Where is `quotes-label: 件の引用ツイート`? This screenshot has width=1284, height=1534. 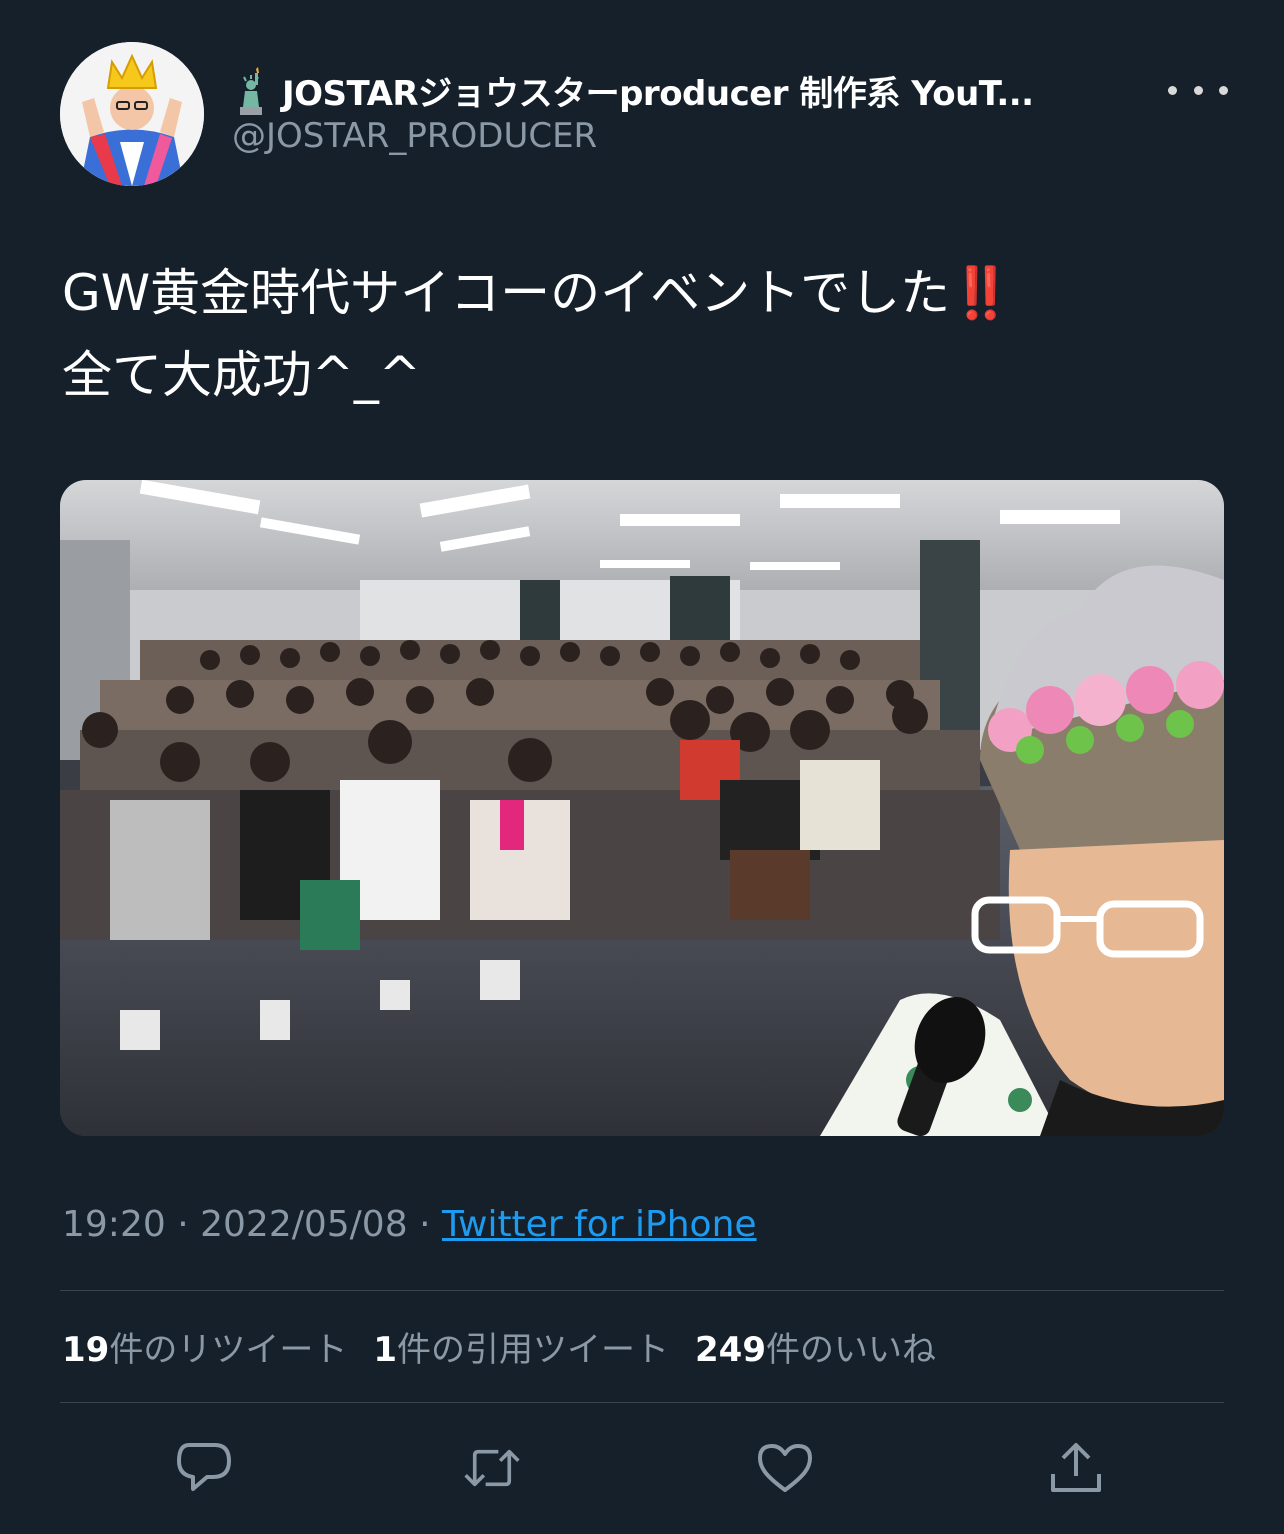
quotes-label: 件の引用ツイート is located at coordinates (533, 1350).